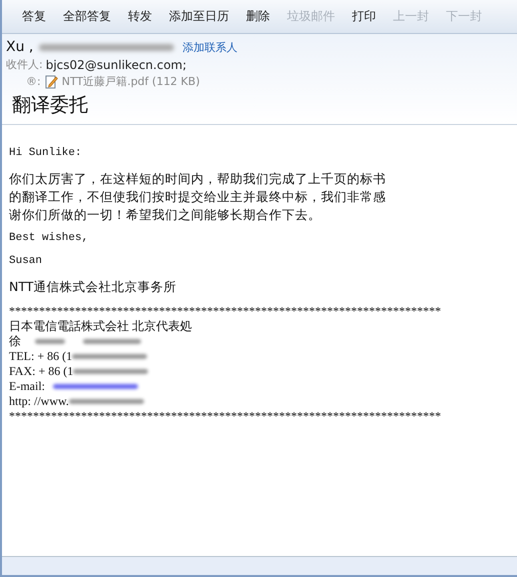  I want to click on signature-line: 日本電信電話株式会社 北京代表処, so click(100, 326).